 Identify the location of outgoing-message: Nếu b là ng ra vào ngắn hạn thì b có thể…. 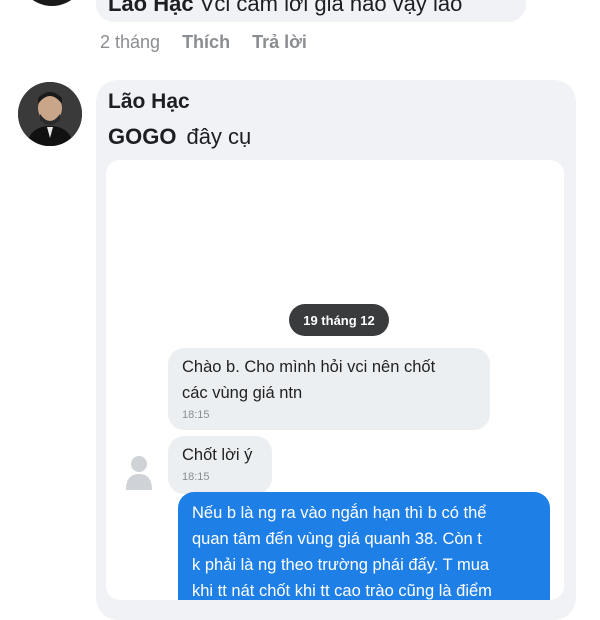
(364, 546).